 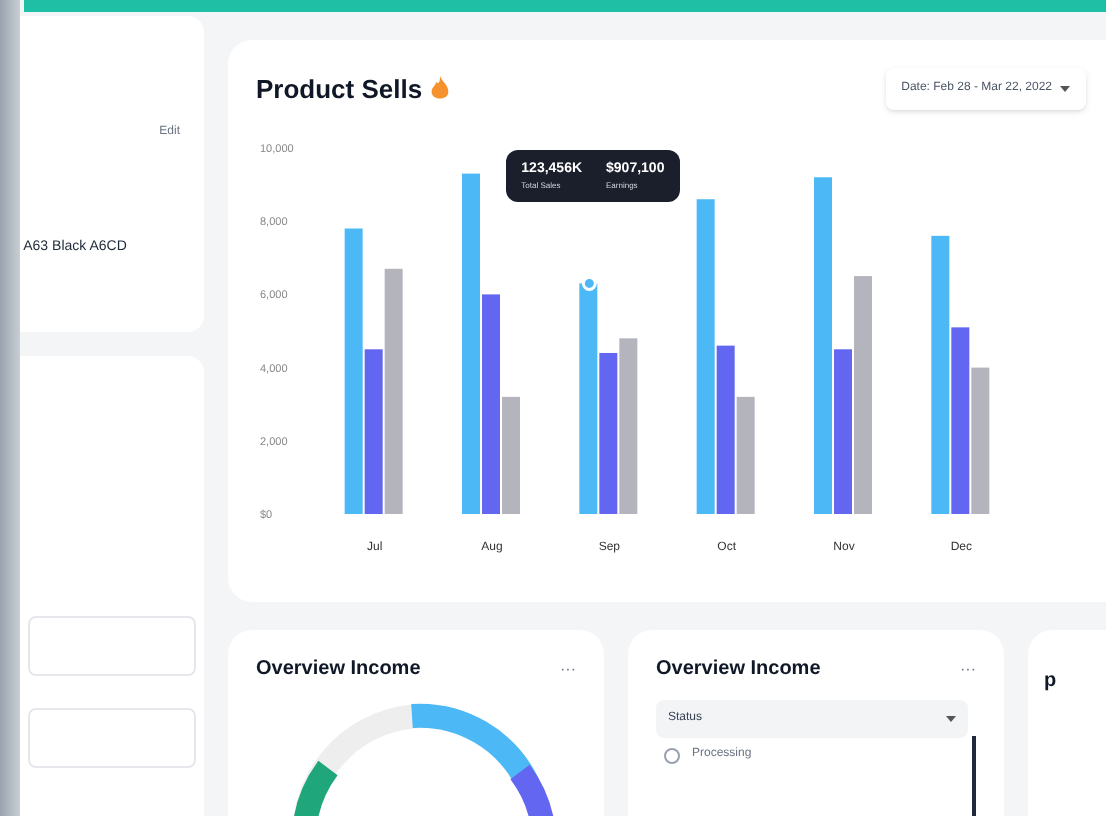 I want to click on checkbox, so click(x=672, y=755).